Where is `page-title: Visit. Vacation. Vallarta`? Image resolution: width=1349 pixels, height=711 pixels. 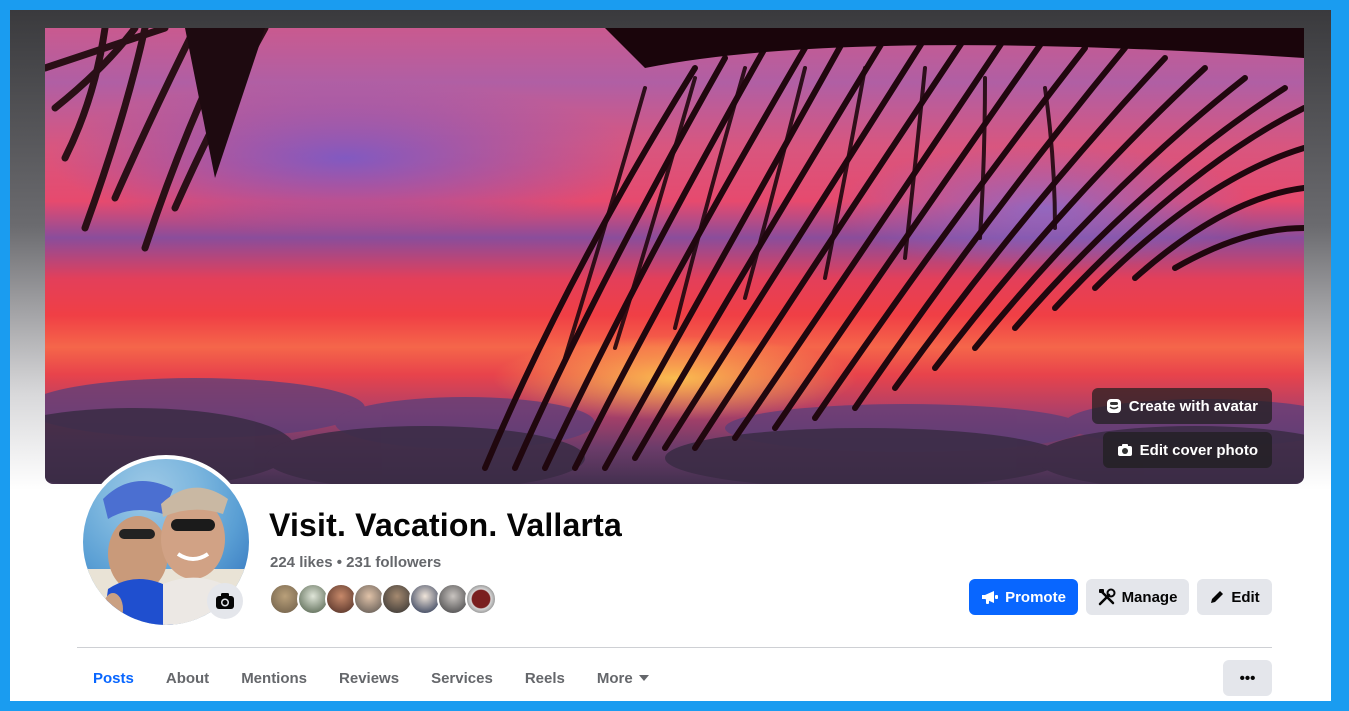 page-title: Visit. Vacation. Vallarta is located at coordinates (446, 525).